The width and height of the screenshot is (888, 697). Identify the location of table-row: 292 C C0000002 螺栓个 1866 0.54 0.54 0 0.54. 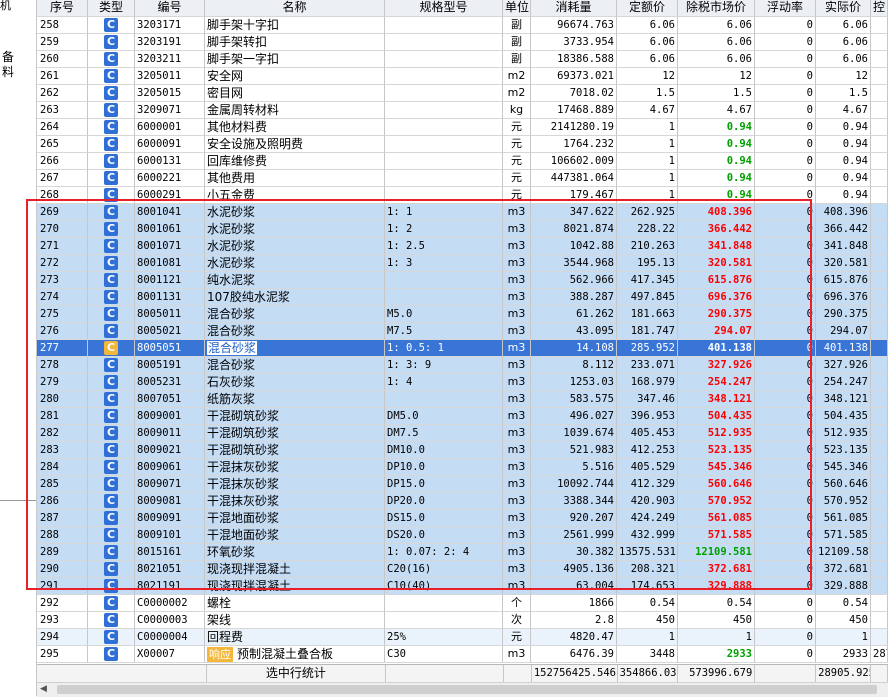
(462, 603).